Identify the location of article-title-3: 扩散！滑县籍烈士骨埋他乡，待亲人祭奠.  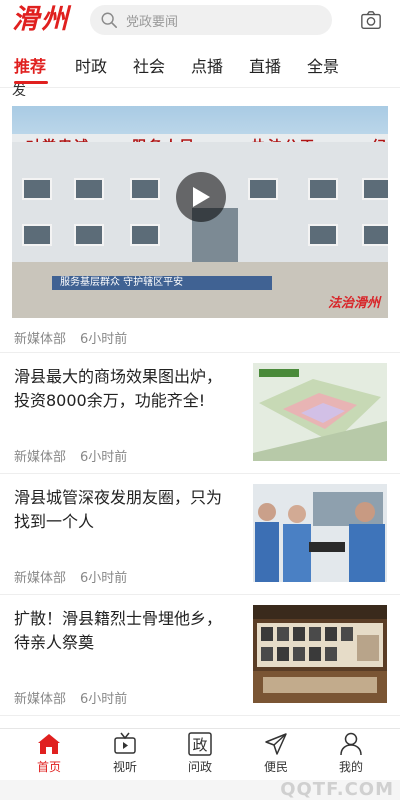
(125, 631).